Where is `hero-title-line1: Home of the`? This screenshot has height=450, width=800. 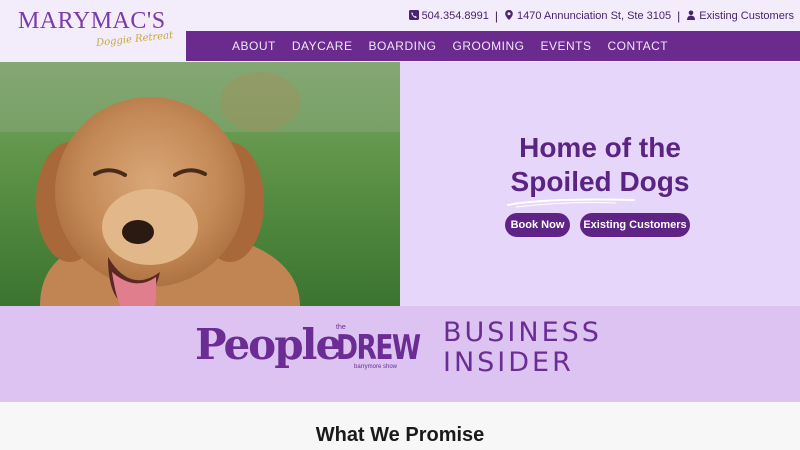
hero-title-line1: Home of the is located at coordinates (600, 147).